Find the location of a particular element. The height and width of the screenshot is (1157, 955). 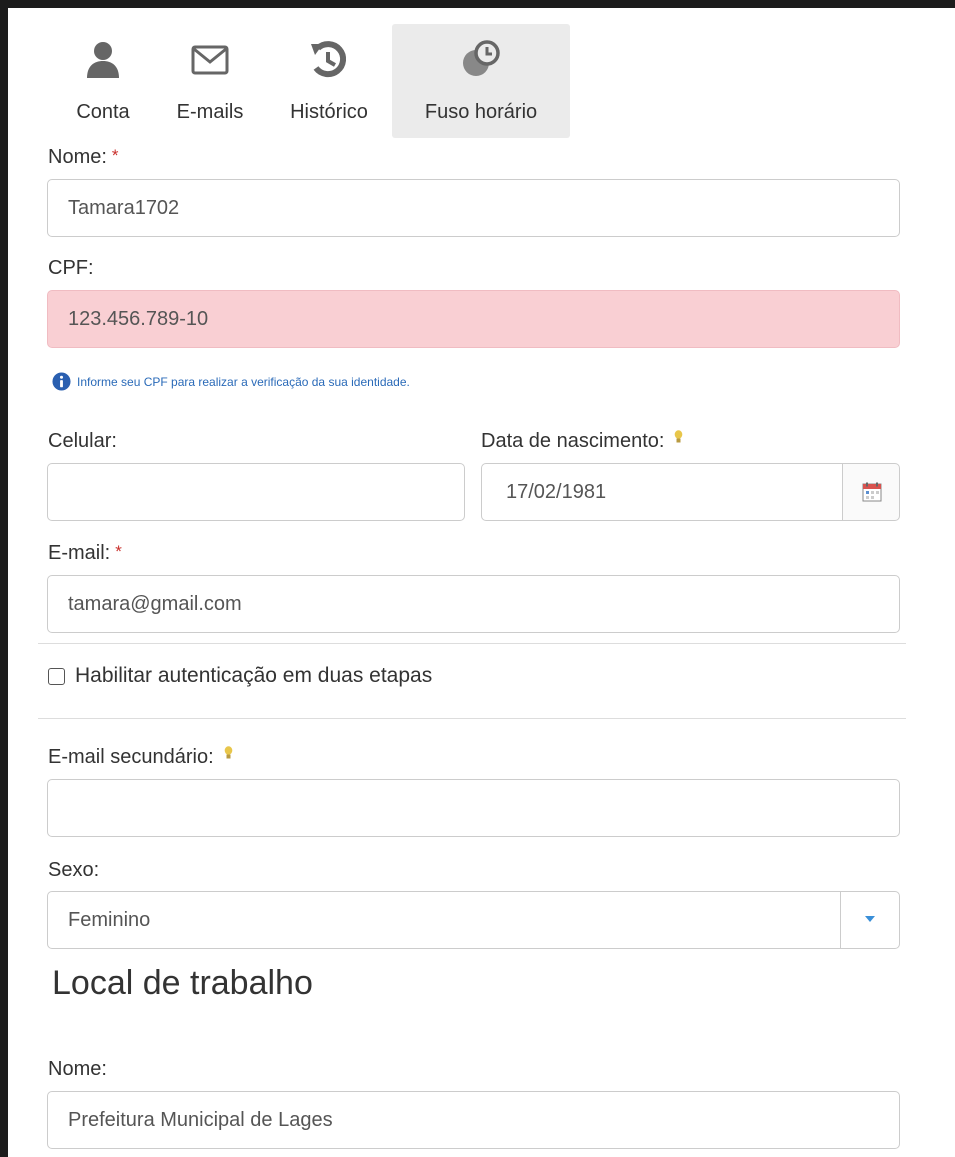

email-secundario-label-text: E-mail secundário: is located at coordinates (131, 757).